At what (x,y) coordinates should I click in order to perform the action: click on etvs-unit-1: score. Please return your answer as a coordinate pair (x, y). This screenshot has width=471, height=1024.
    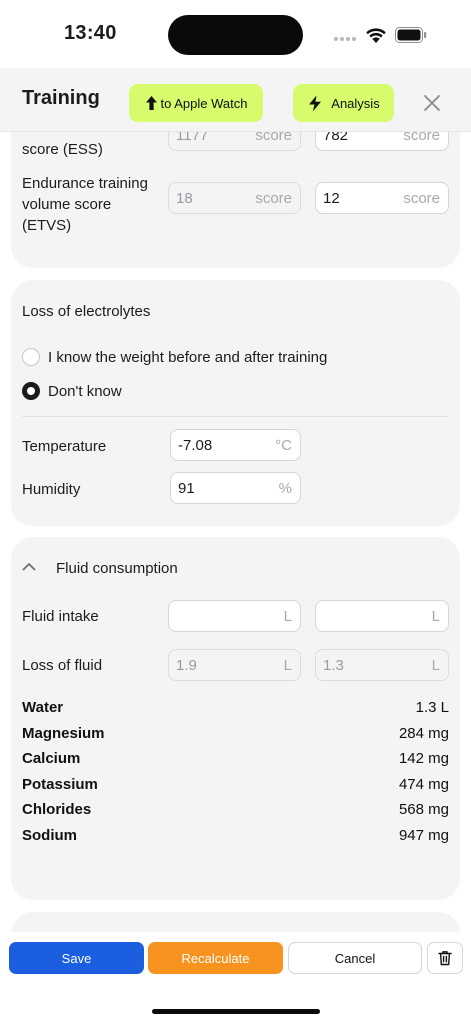
    Looking at the image, I should click on (273, 198).